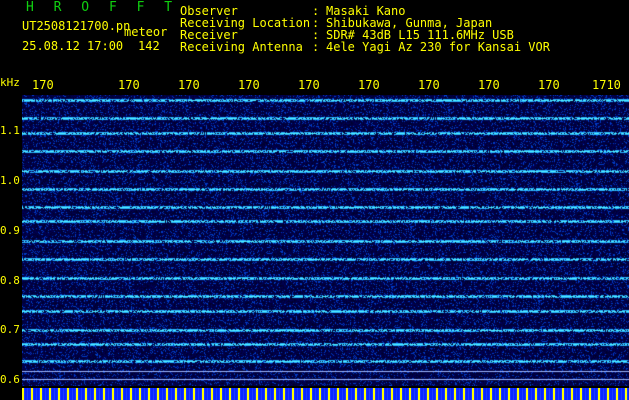  Describe the element at coordinates (316, 47) in the screenshot. I see `colon: :` at that location.